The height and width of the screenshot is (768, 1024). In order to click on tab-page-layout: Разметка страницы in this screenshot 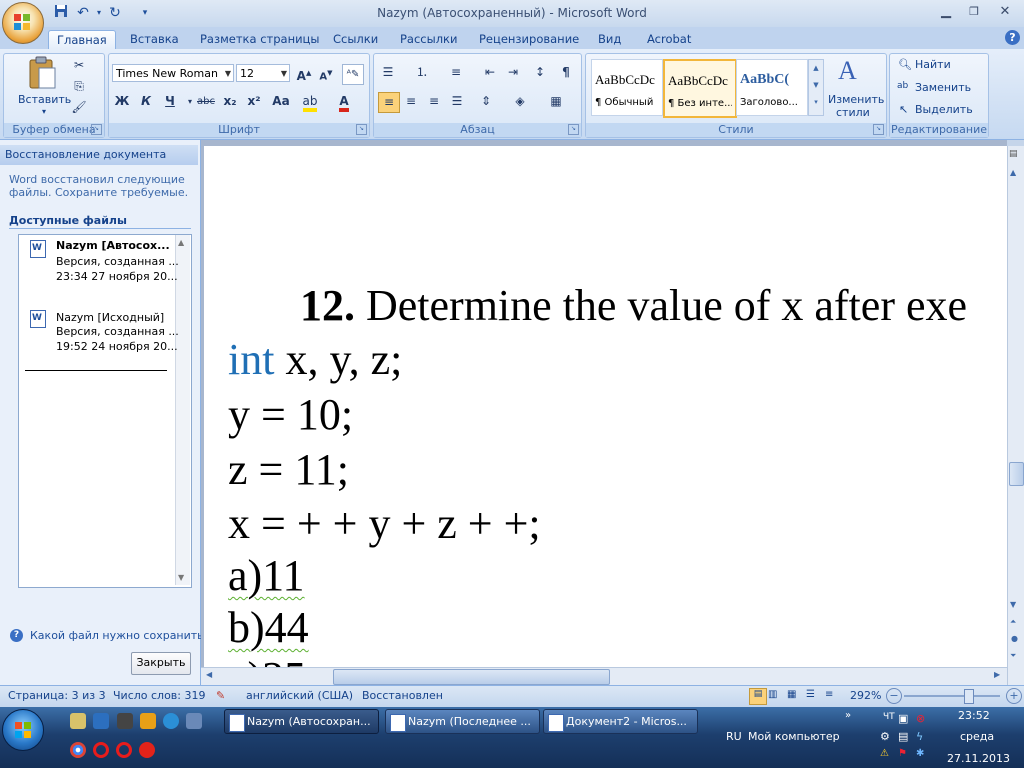, I will do `click(259, 39)`.